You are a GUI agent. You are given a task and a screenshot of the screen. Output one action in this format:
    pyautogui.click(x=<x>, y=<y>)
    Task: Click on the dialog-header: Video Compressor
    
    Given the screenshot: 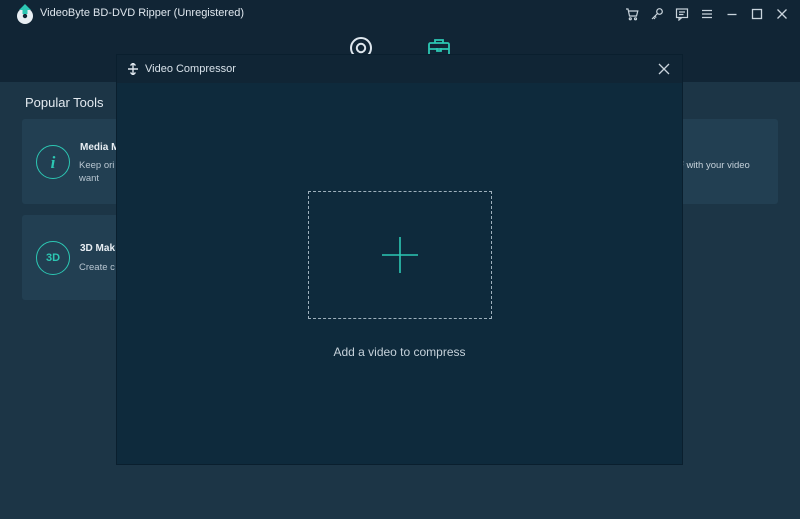 What is the action you would take?
    pyautogui.click(x=399, y=69)
    